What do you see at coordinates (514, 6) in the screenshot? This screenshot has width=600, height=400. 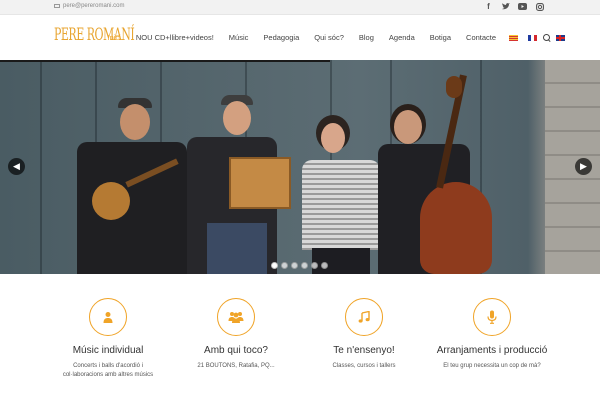 I see `social-links: f` at bounding box center [514, 6].